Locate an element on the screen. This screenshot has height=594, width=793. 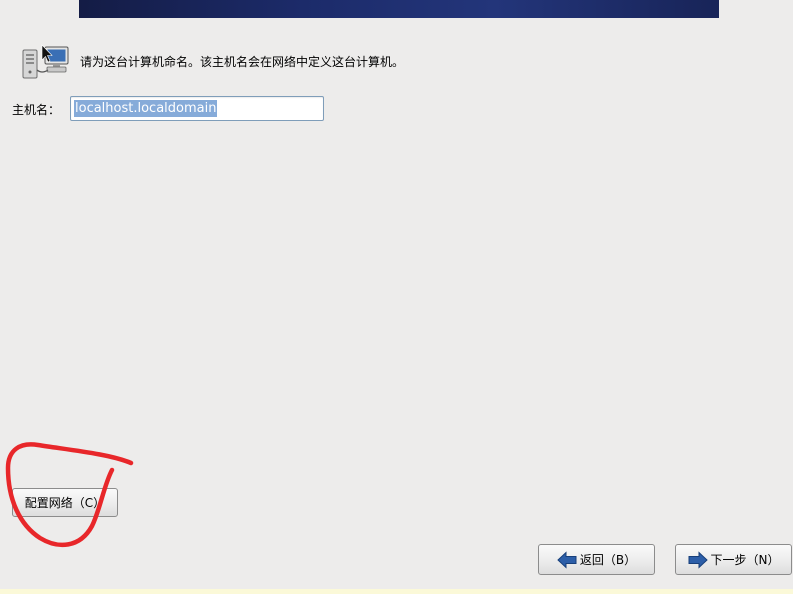
network-computers-icon is located at coordinates (45, 61).